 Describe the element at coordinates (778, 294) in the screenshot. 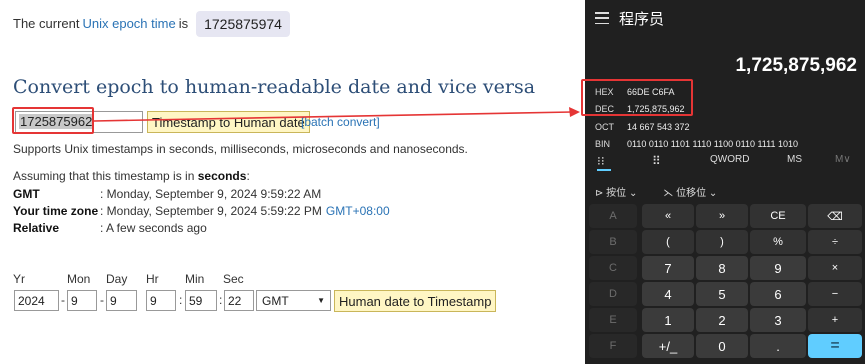

I see `key-6: 6` at that location.